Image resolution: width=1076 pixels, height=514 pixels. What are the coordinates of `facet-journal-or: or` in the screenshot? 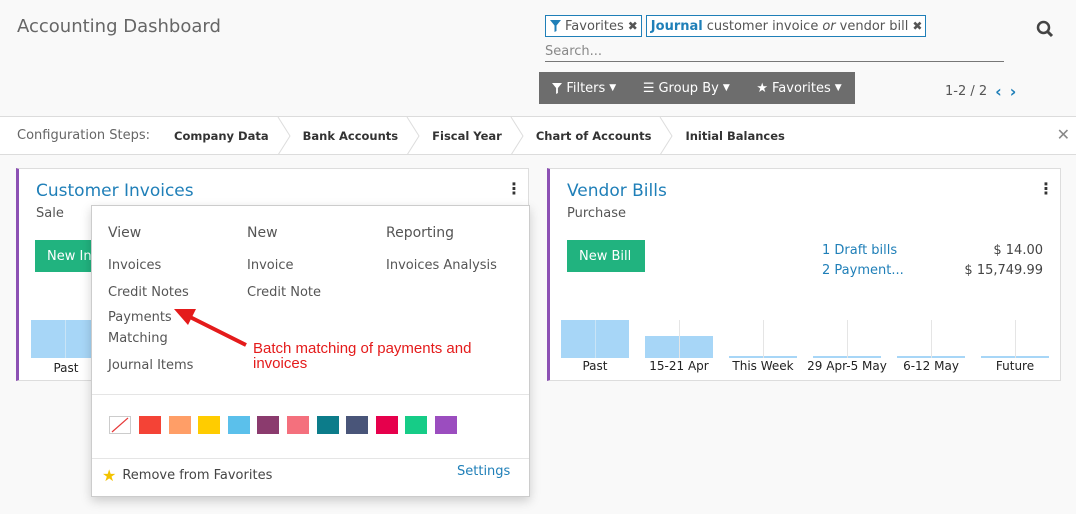 It's located at (829, 26).